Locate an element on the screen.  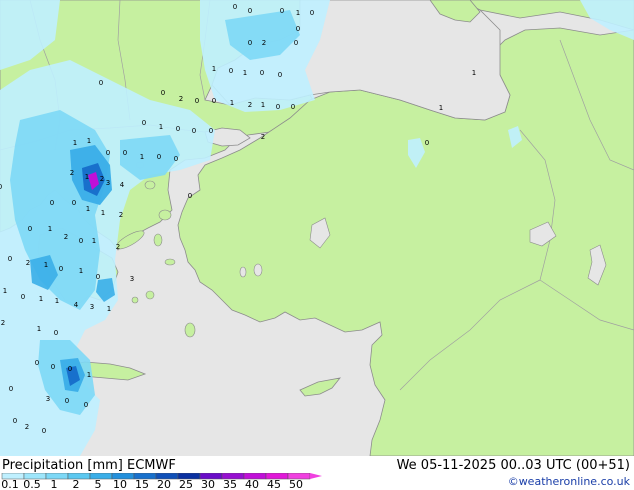
lake-beysehir is located at coordinates (258, 270).